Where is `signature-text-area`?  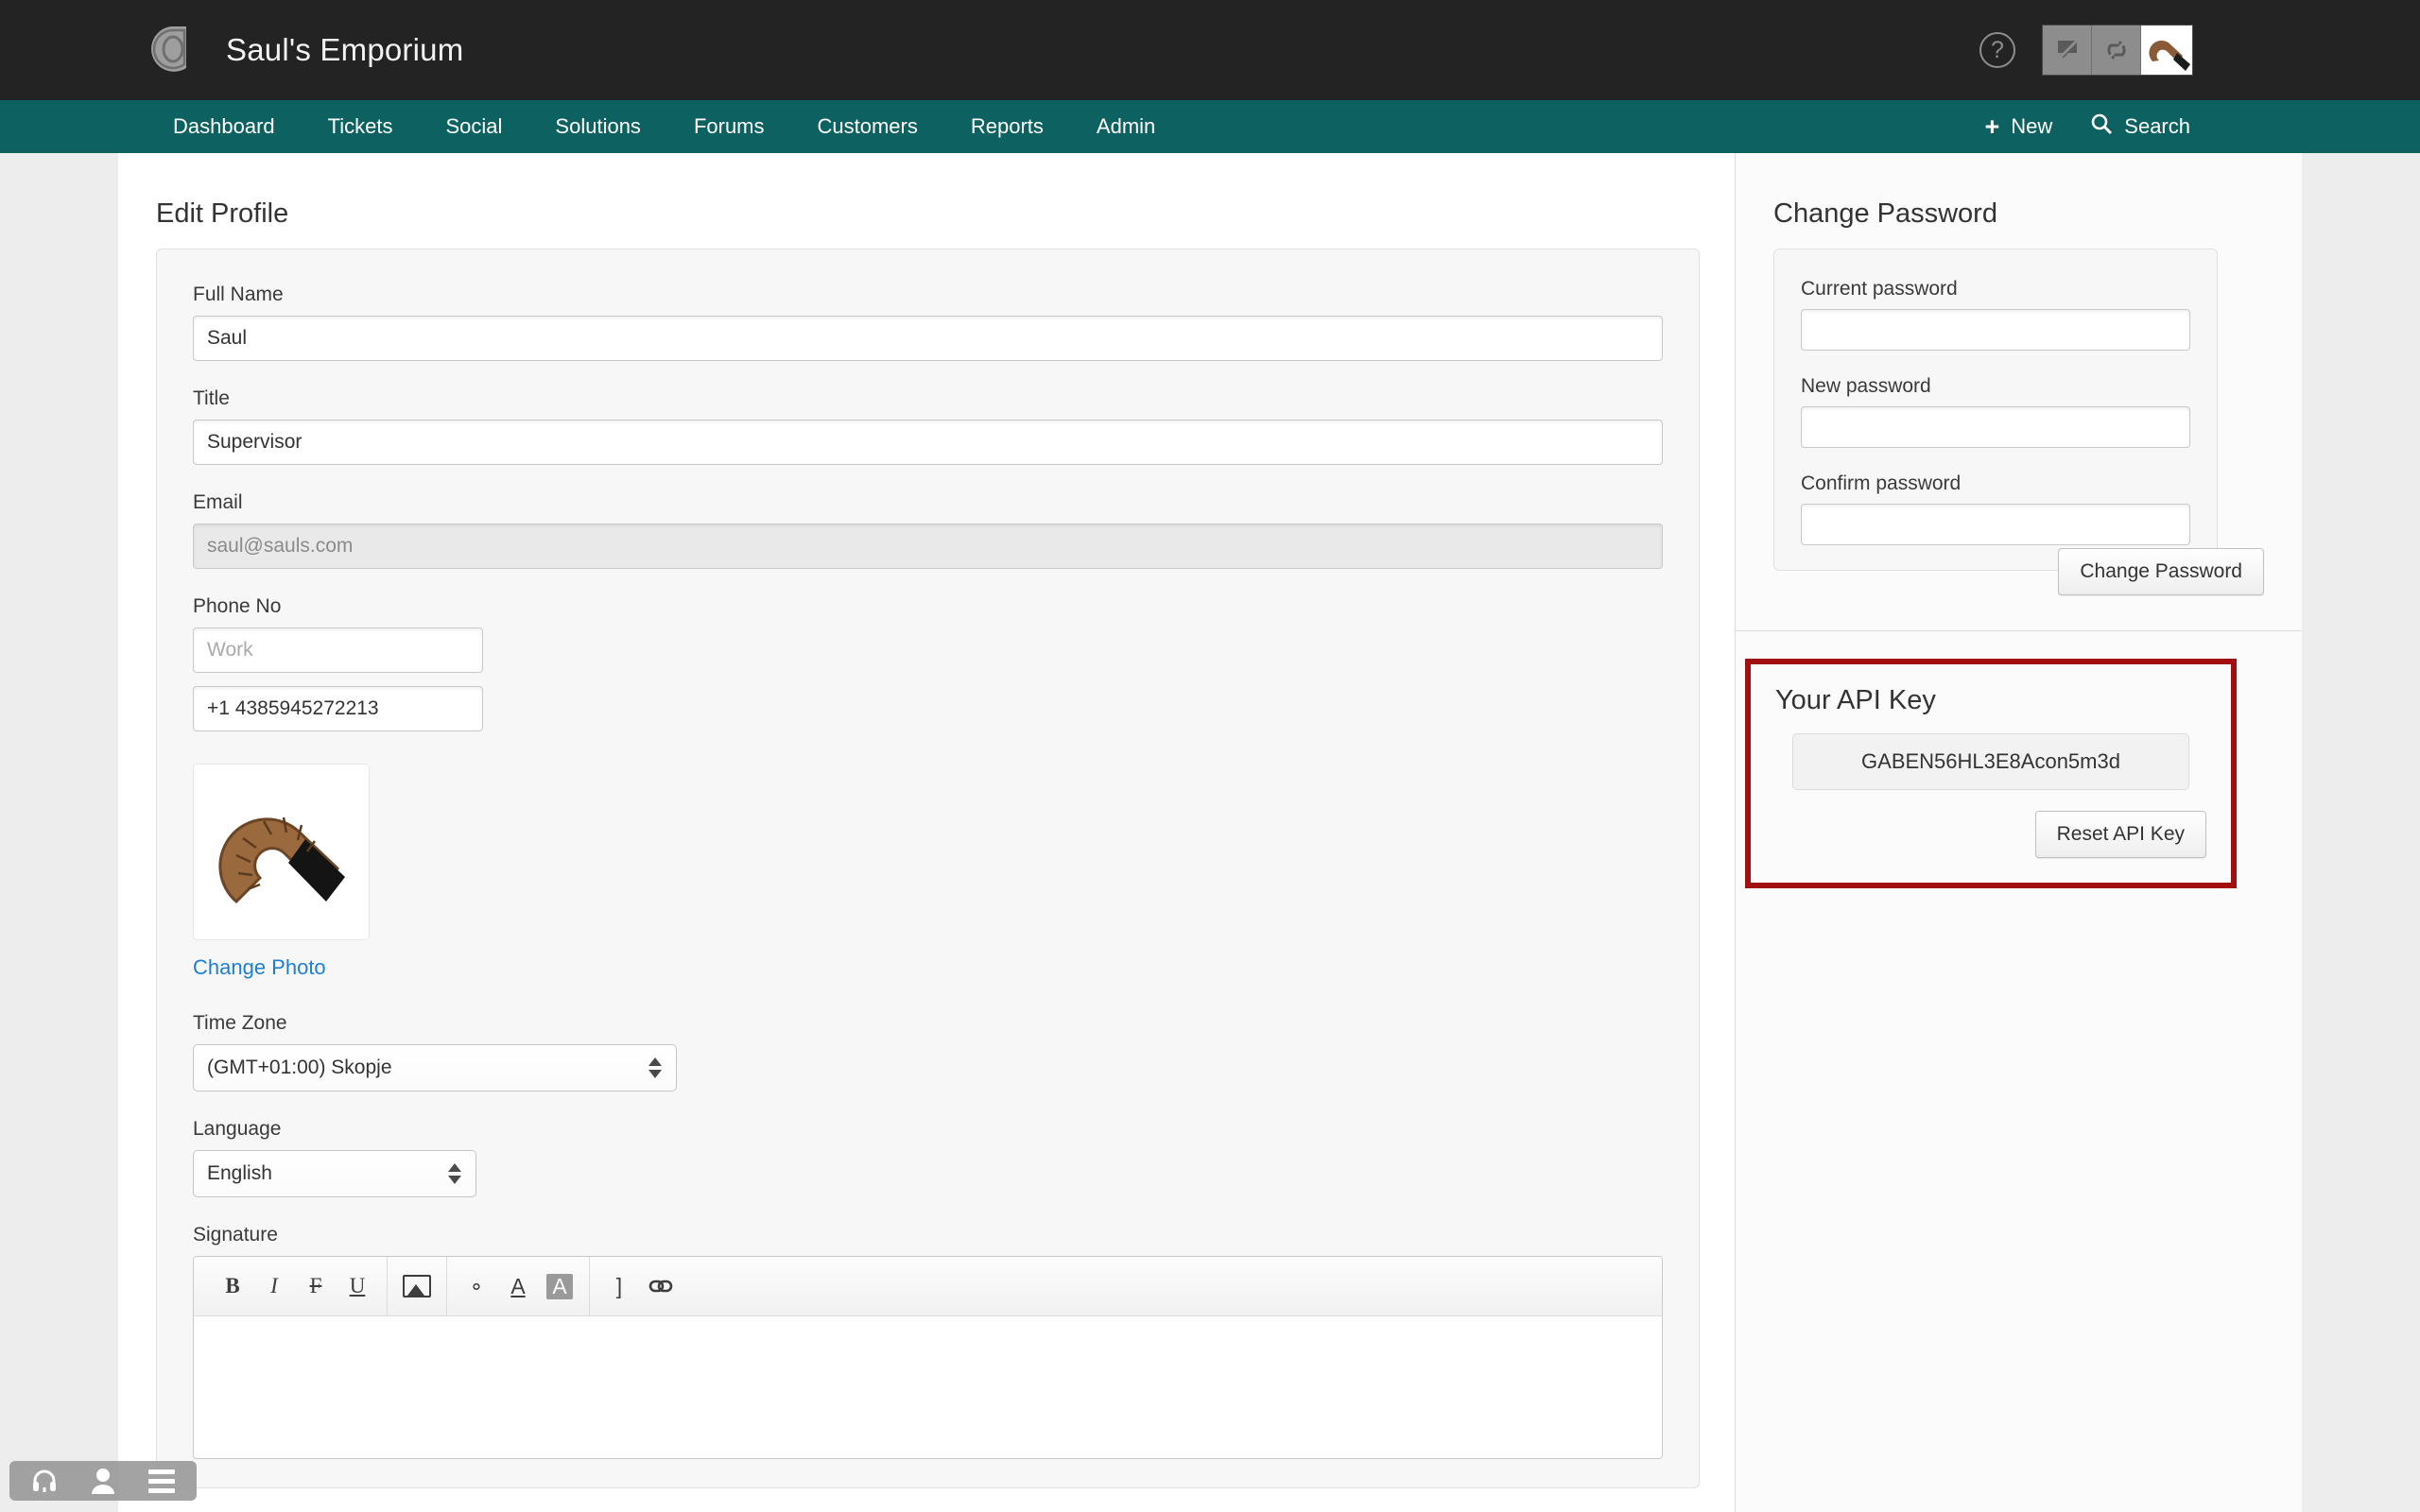
signature-text-area is located at coordinates (928, 1387).